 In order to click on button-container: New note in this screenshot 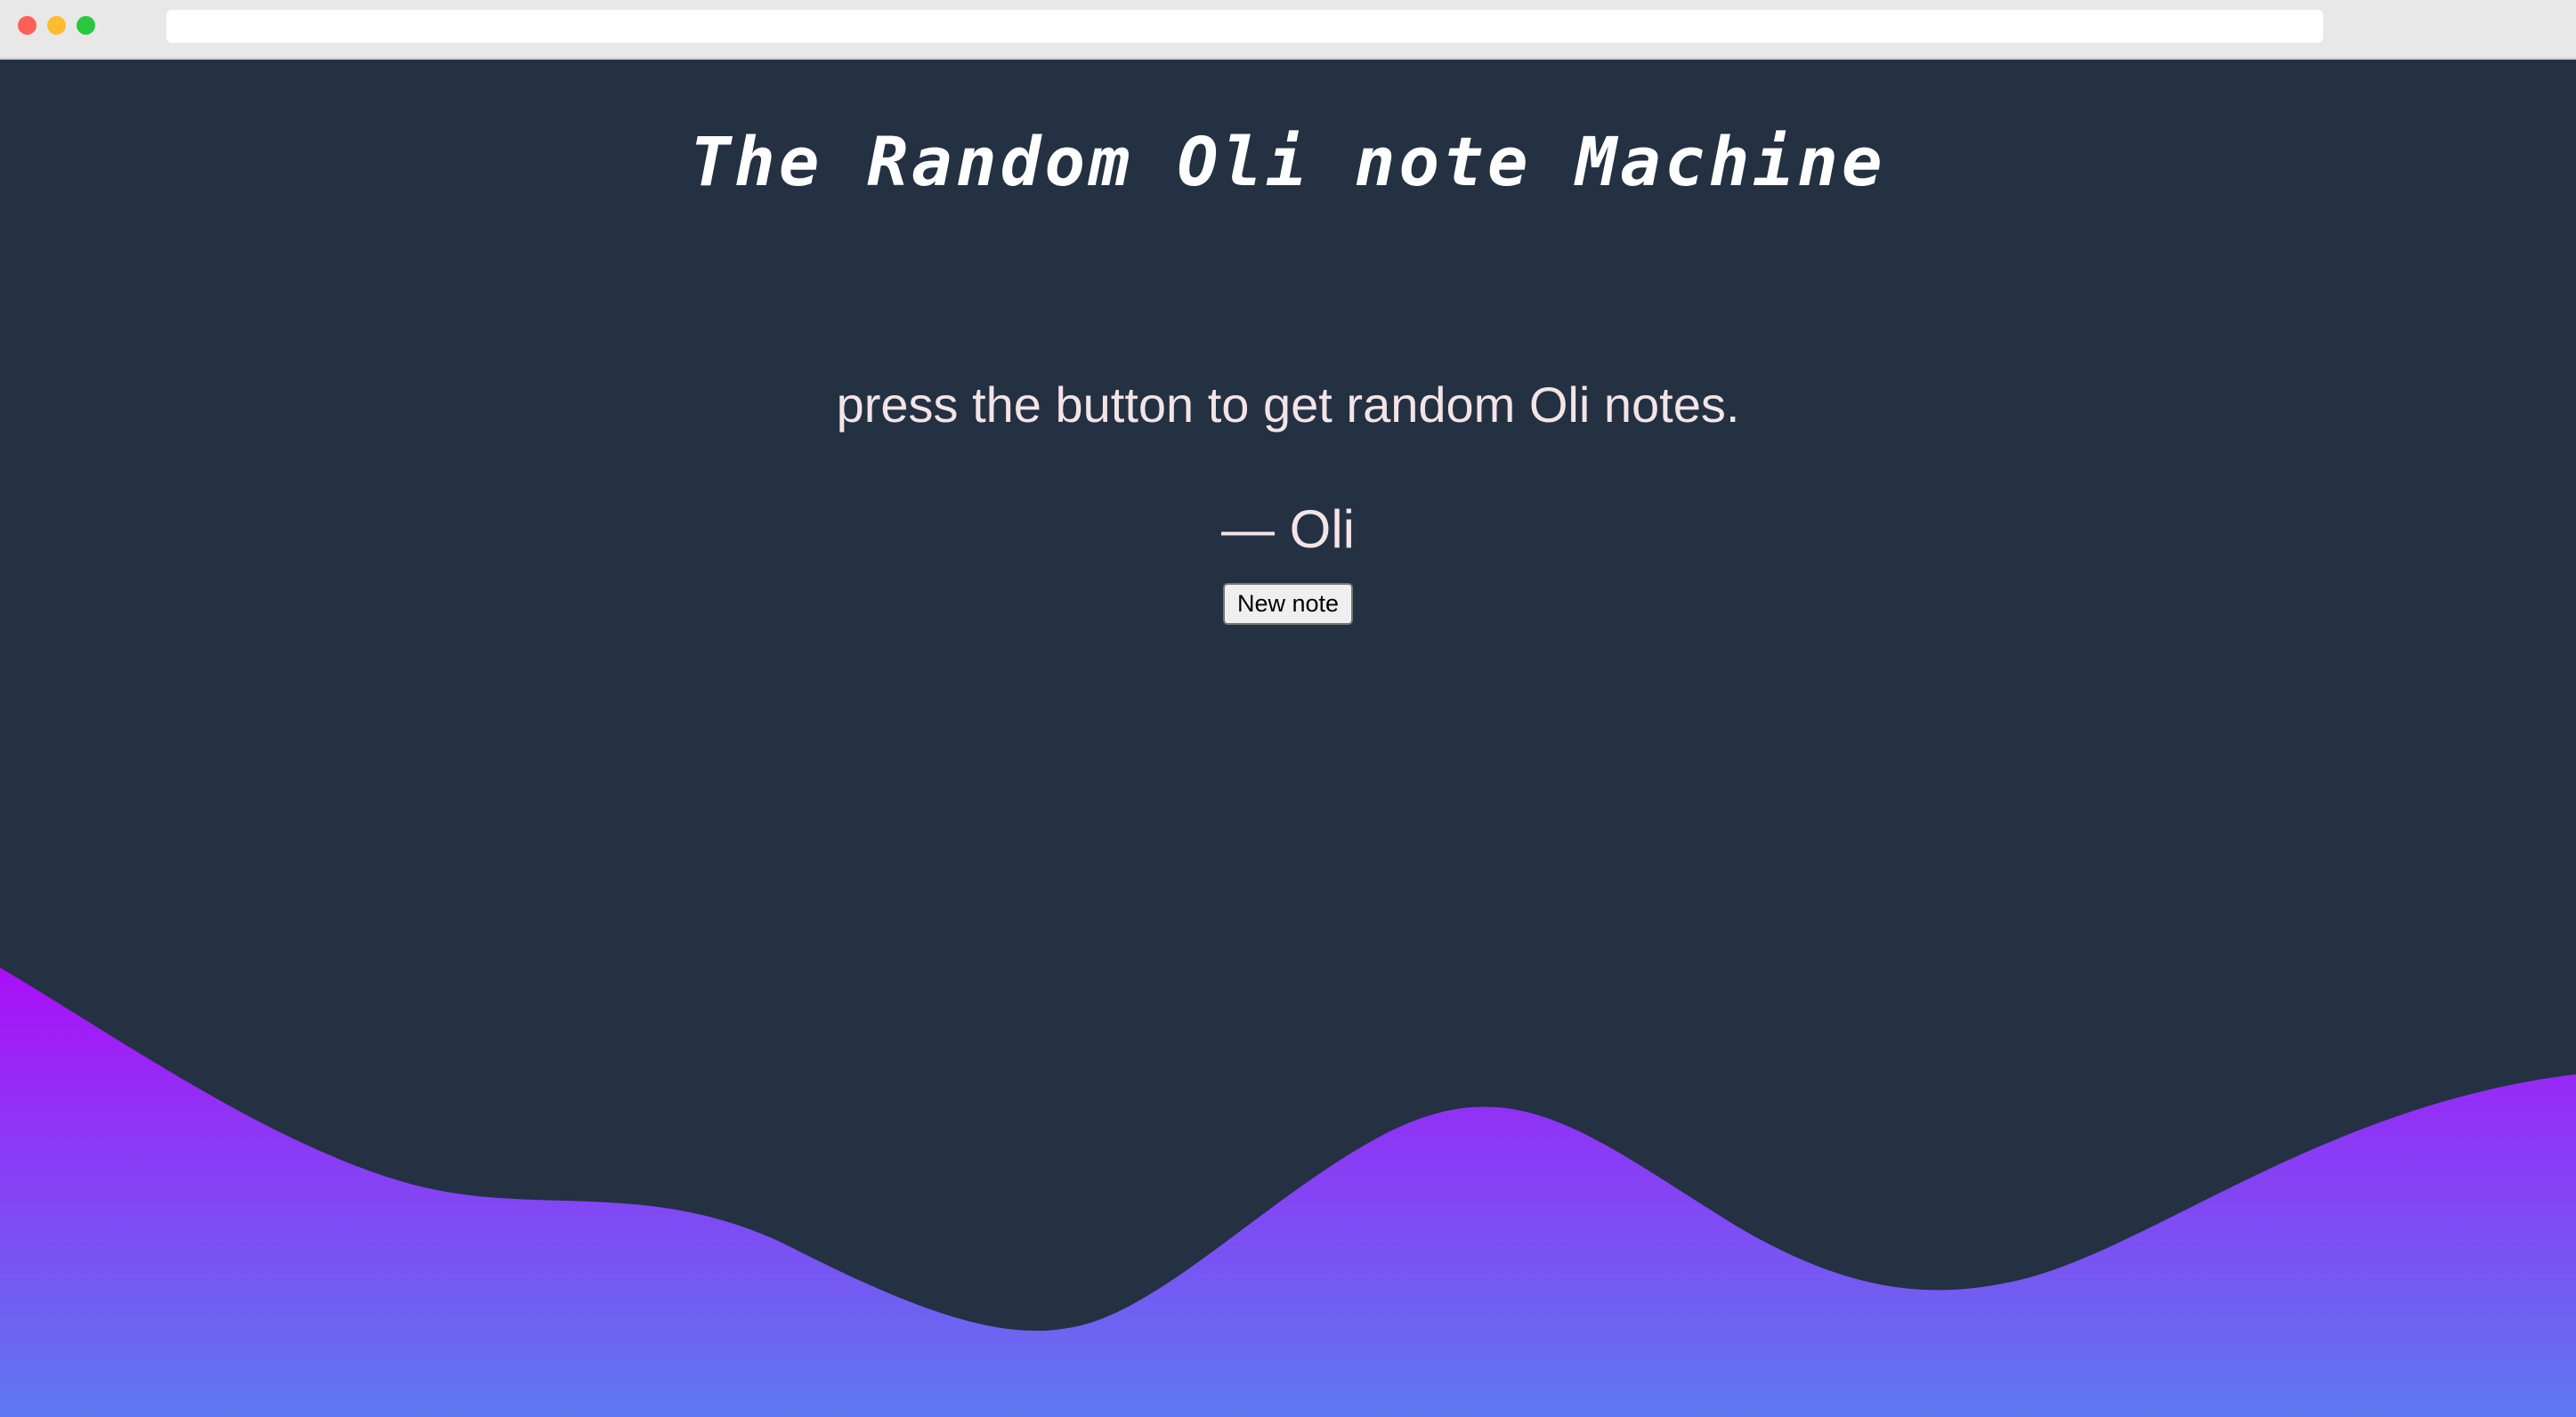, I will do `click(1288, 604)`.